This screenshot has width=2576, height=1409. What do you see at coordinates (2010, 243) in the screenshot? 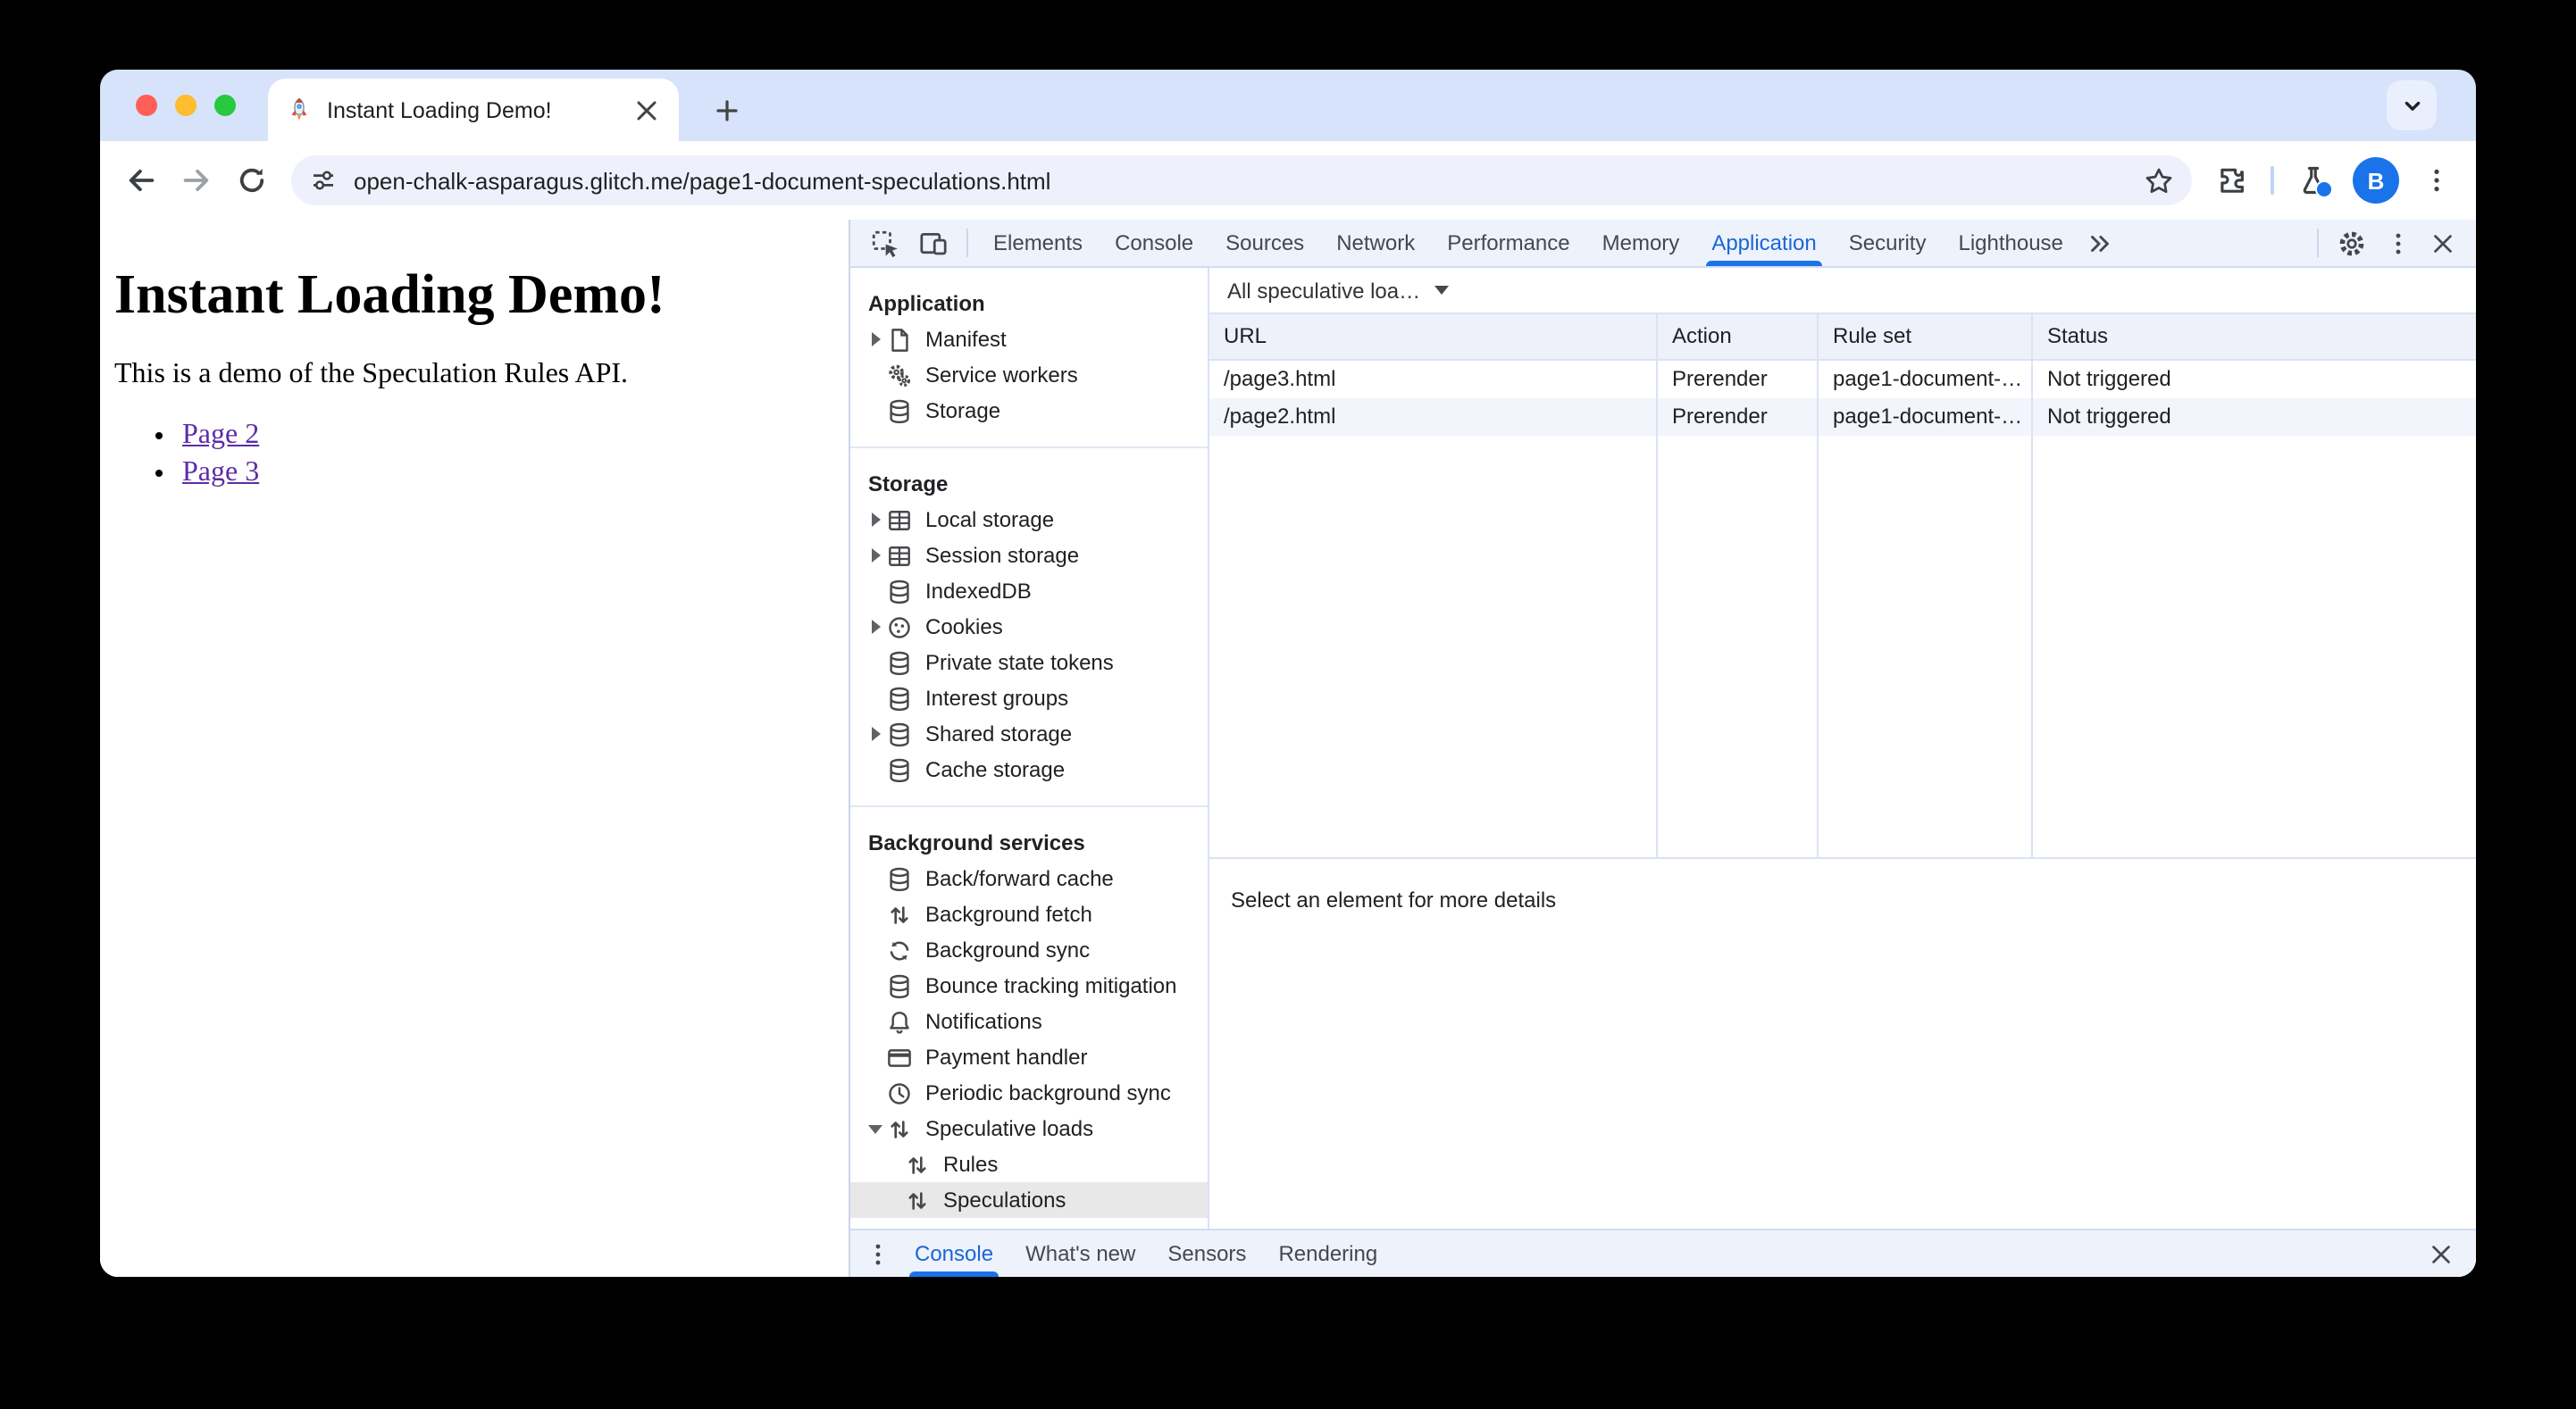
I see `tab-lighthouse: Lighthouse` at bounding box center [2010, 243].